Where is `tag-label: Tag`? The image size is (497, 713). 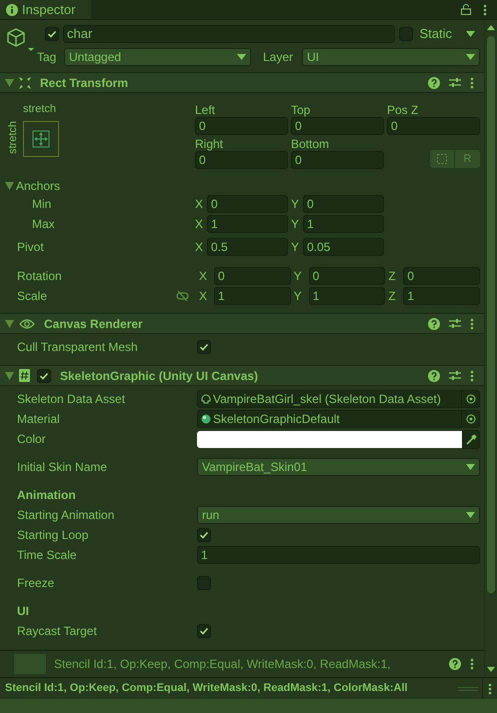 tag-label: Tag is located at coordinates (47, 57).